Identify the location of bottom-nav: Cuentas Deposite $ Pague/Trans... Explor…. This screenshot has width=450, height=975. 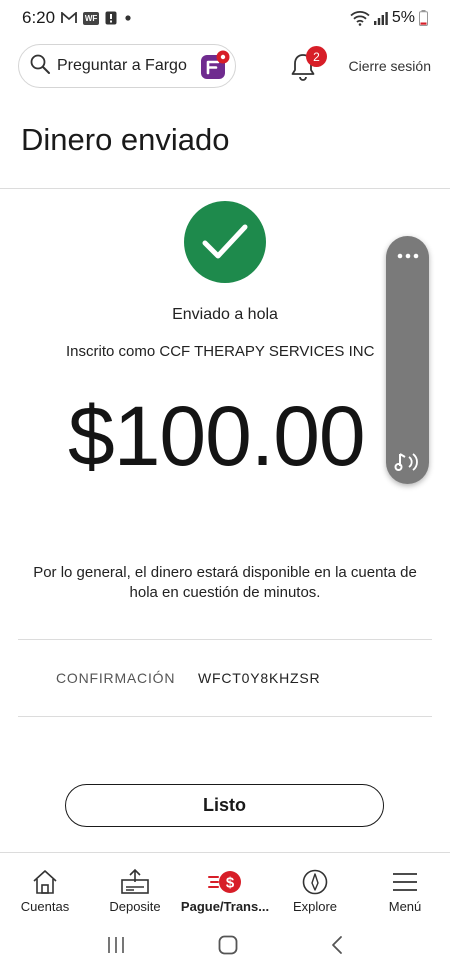
(225, 886).